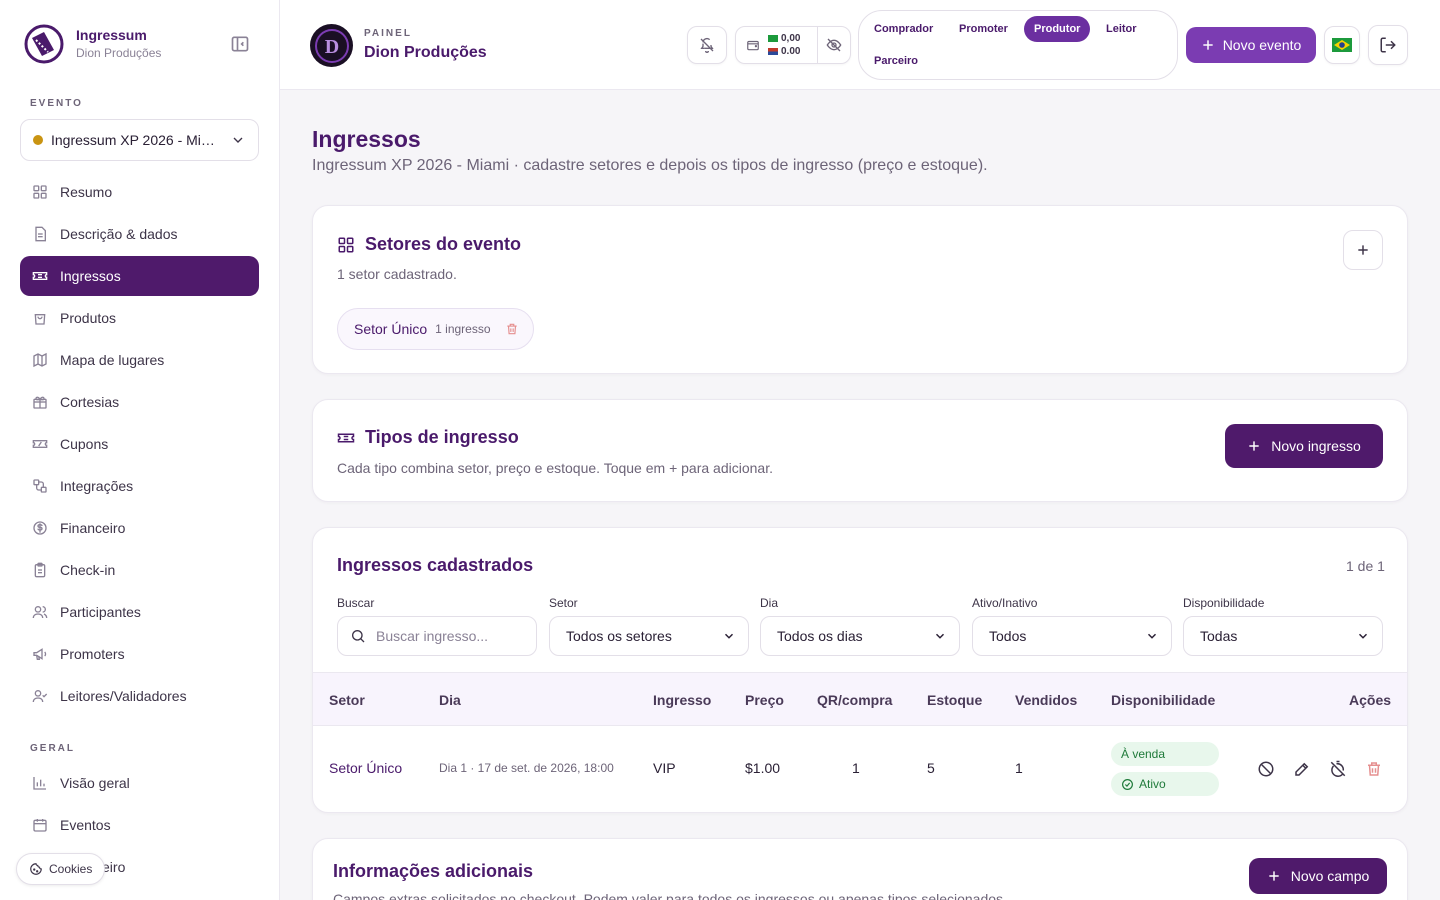  I want to click on event-select: Ingressum XP 2026 - Miami, so click(139, 140).